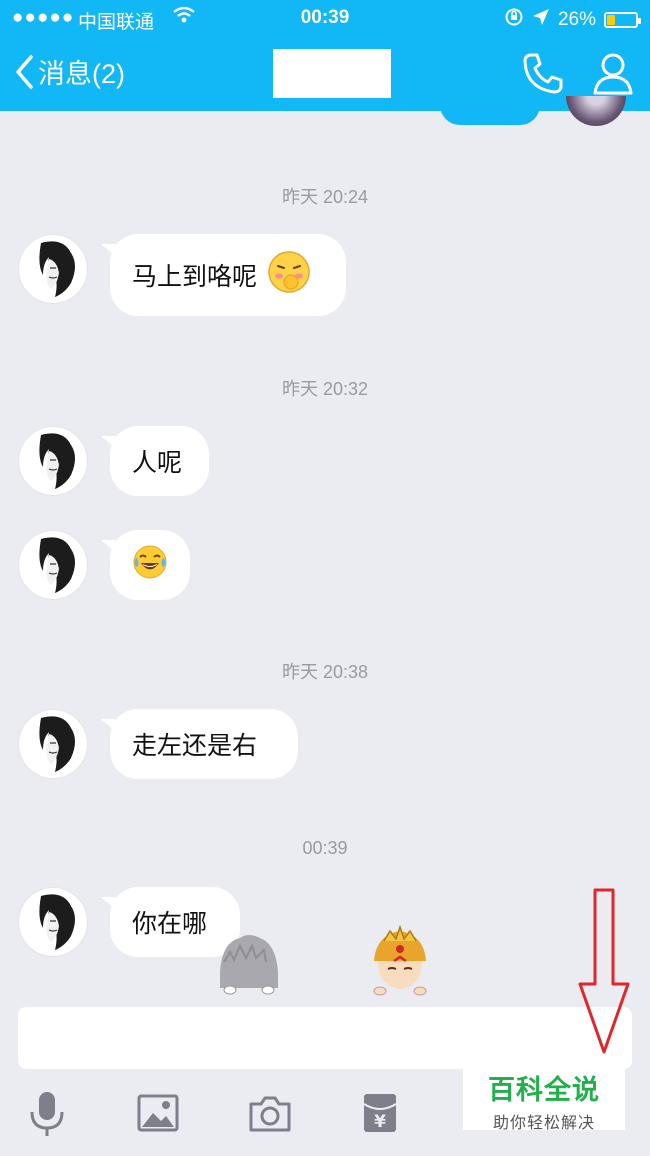 This screenshot has width=650, height=1156. Describe the element at coordinates (514, 20) in the screenshot. I see `rotation-lock-icon` at that location.